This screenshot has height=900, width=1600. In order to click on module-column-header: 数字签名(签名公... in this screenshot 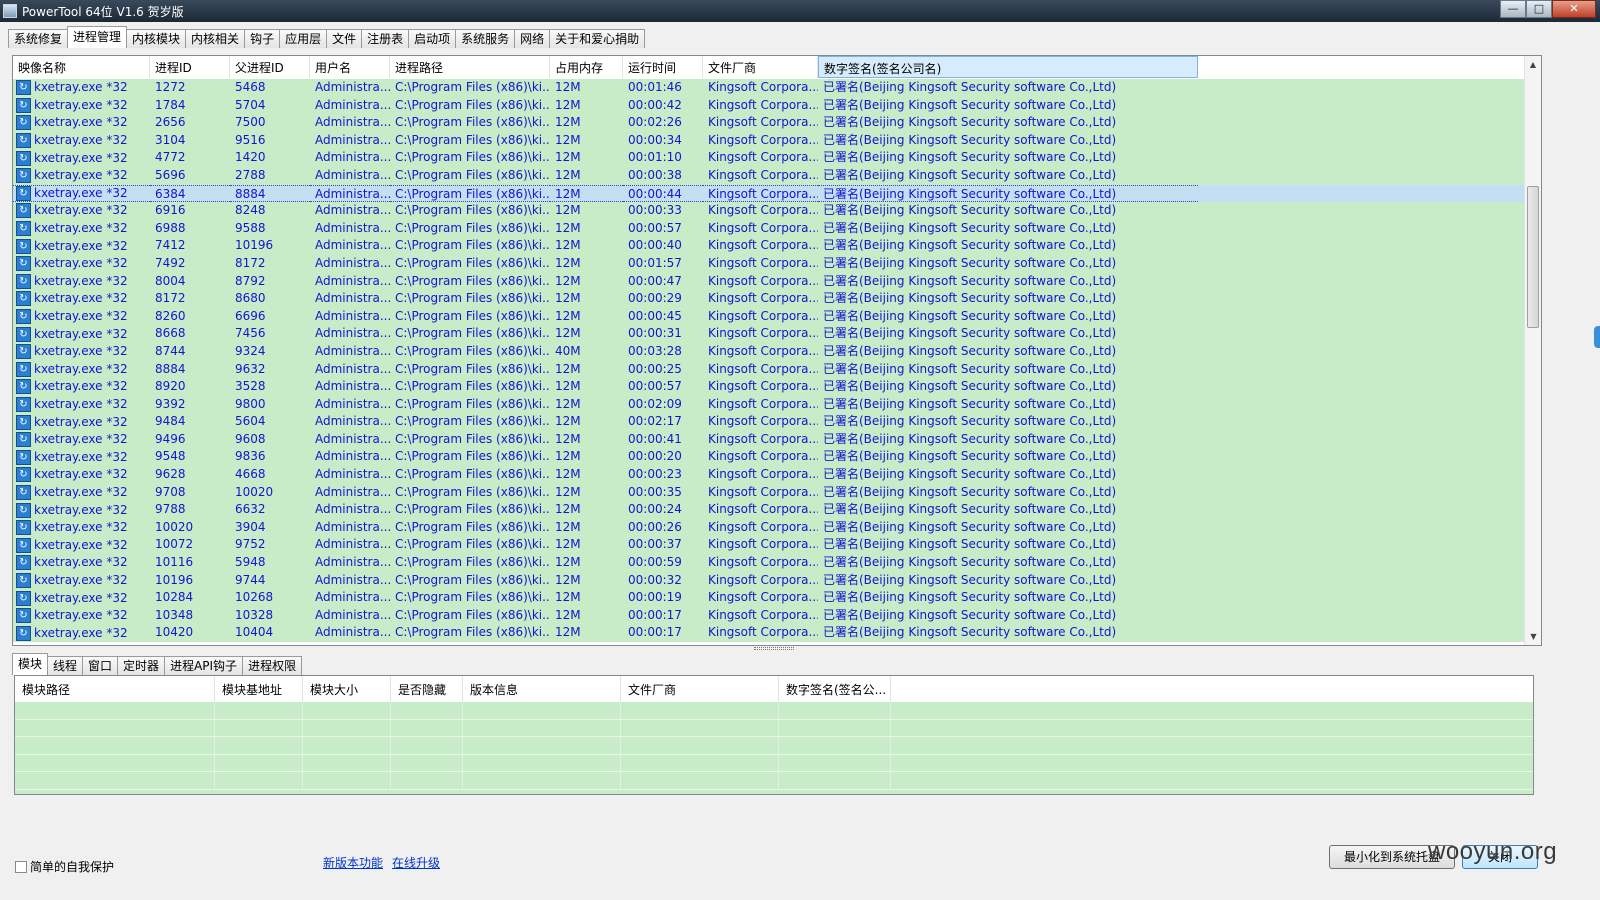, I will do `click(835, 689)`.